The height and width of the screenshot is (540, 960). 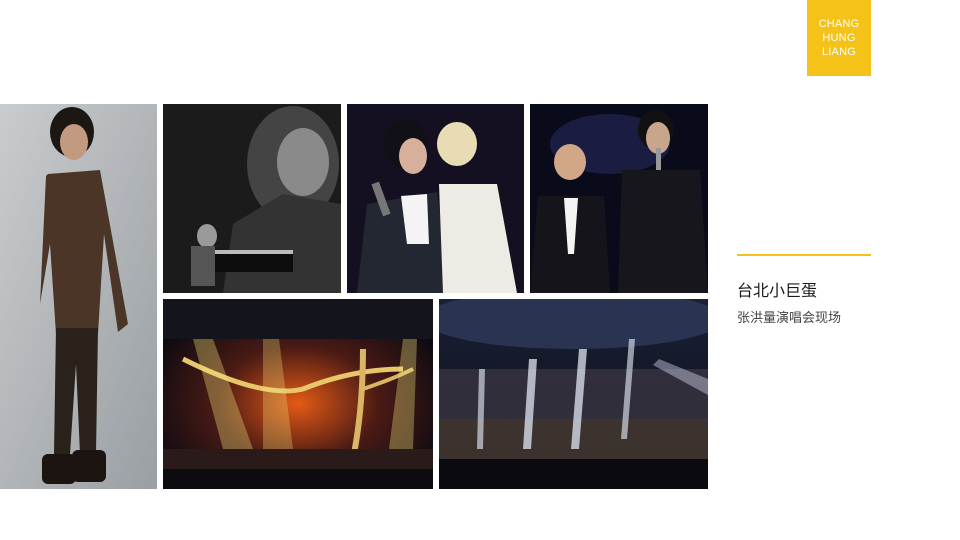 I want to click on duet-photo, so click(x=435, y=198).